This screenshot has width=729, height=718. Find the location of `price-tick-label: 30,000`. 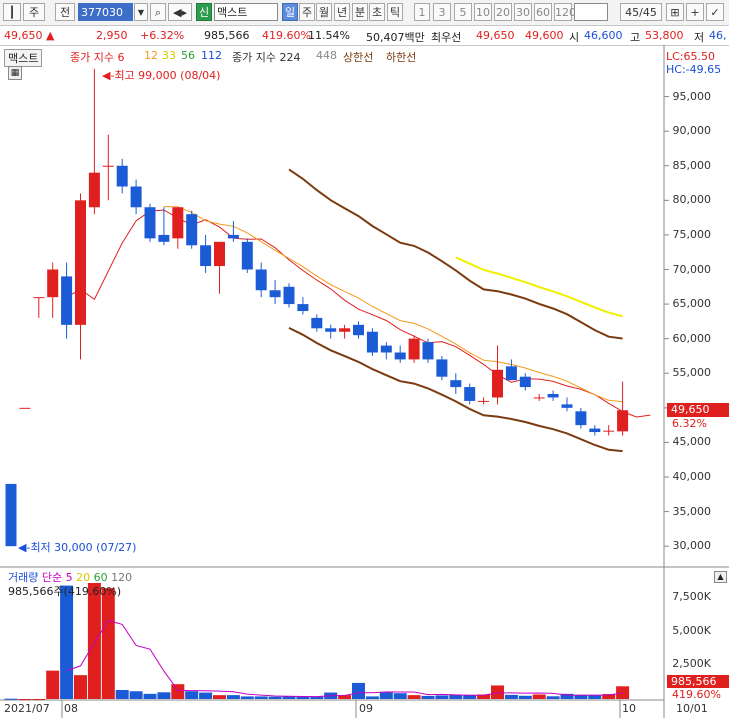

price-tick-label: 30,000 is located at coordinates (692, 546).